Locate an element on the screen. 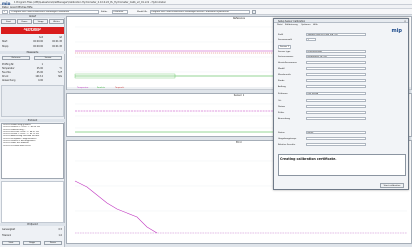 Image resolution: width=412 pixels, height=247 pixels. reading-row: Feuchte 45.00 %rF is located at coordinates (32, 72).